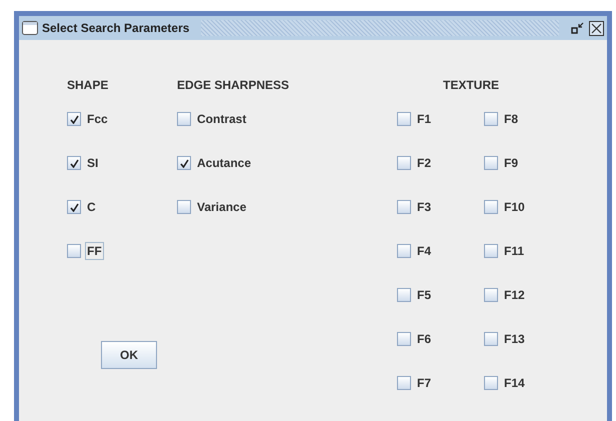  I want to click on checkbox: F2, so click(415, 163).